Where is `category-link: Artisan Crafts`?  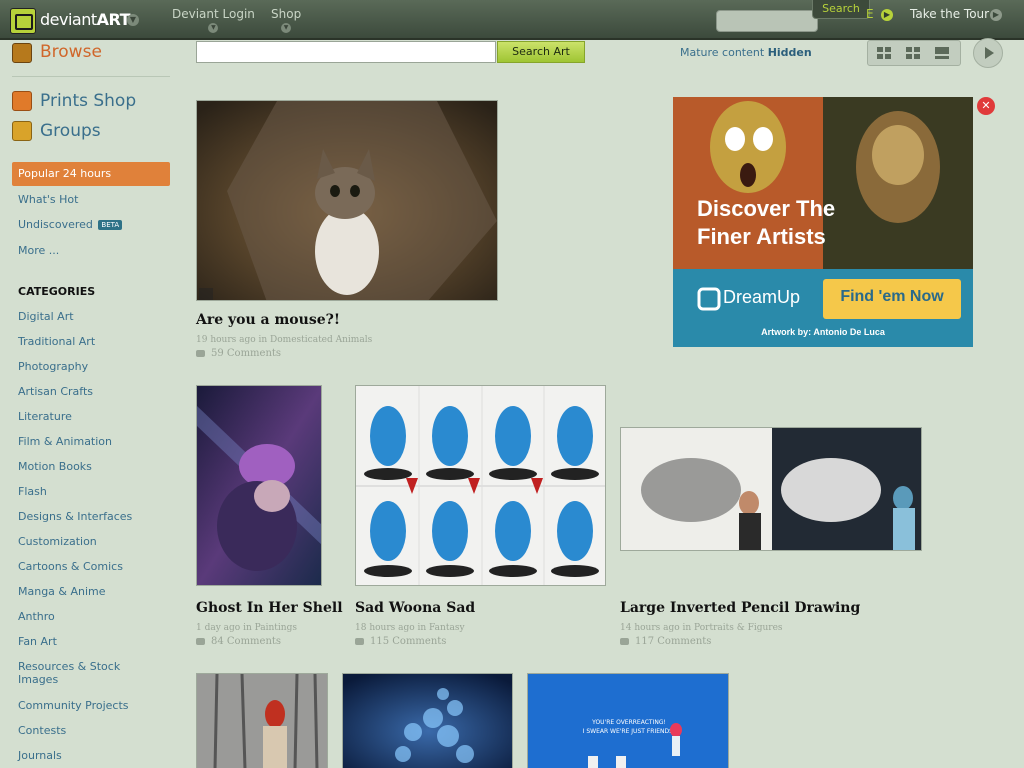
category-link: Artisan Crafts is located at coordinates (55, 391).